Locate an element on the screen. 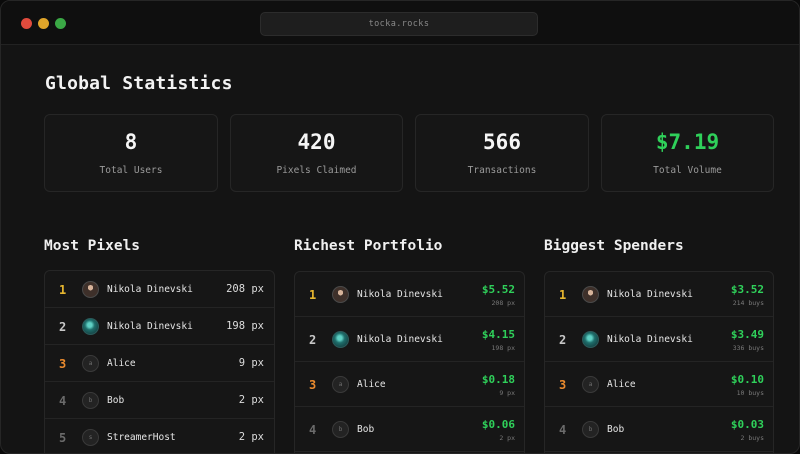 This screenshot has height=454, width=800. stat-card-total-users: 8 Total Users is located at coordinates (131, 153).